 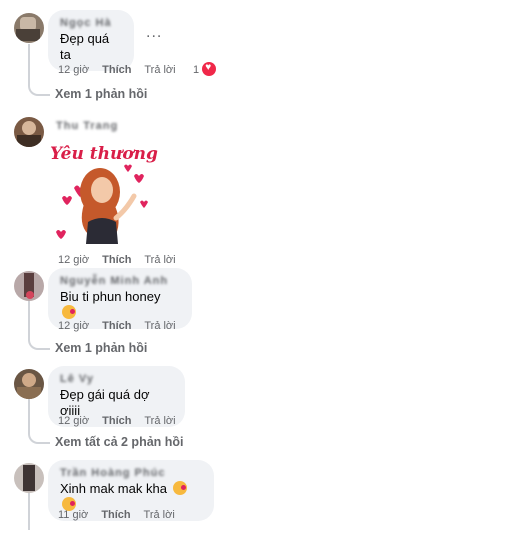 What do you see at coordinates (110, 296) in the screenshot?
I see `comment-text-value: Biu ti phun honey` at bounding box center [110, 296].